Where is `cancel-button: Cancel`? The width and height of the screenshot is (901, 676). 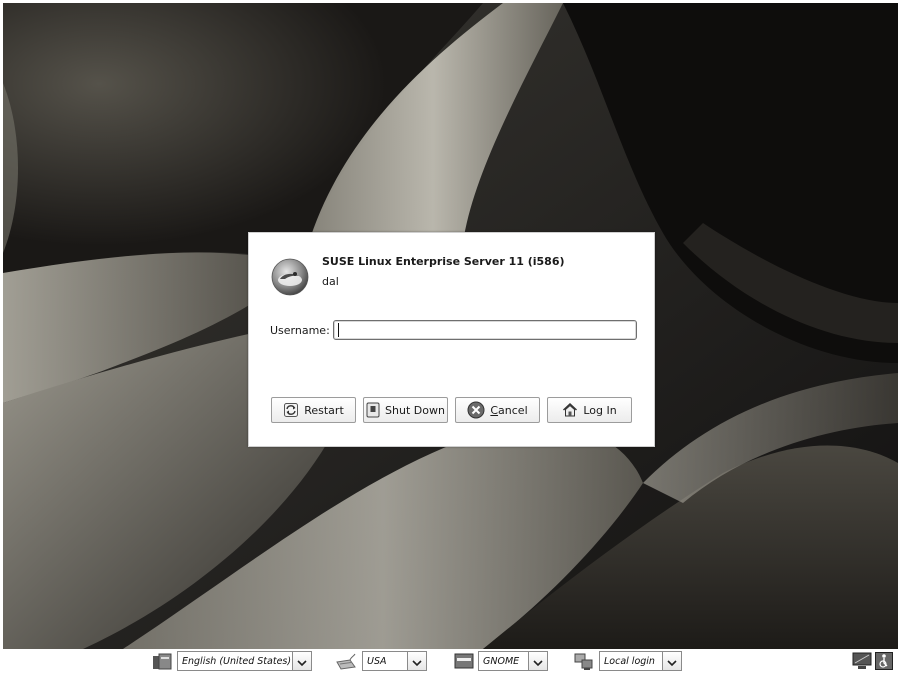
cancel-button: Cancel is located at coordinates (497, 410).